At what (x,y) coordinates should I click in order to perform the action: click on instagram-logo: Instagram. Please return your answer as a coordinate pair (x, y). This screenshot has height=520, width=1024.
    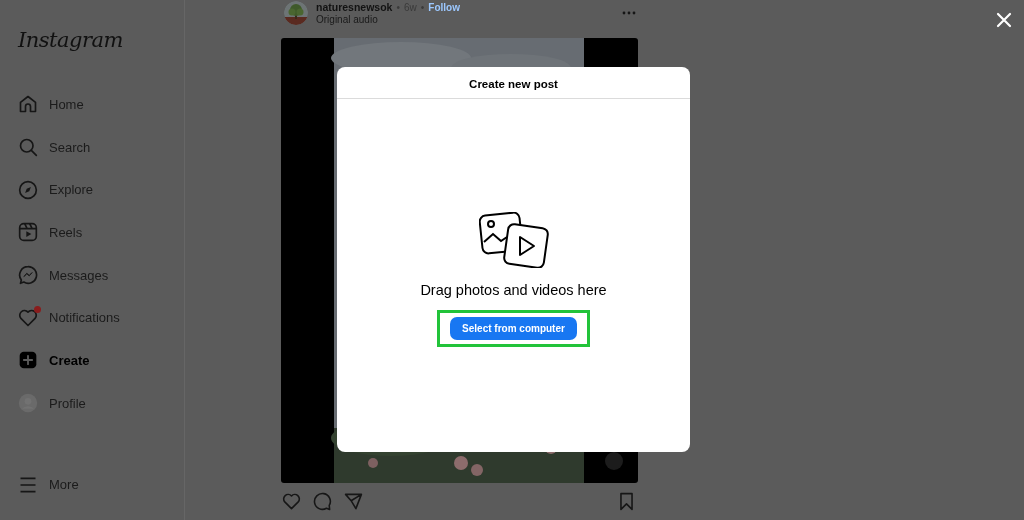
    Looking at the image, I should click on (70, 40).